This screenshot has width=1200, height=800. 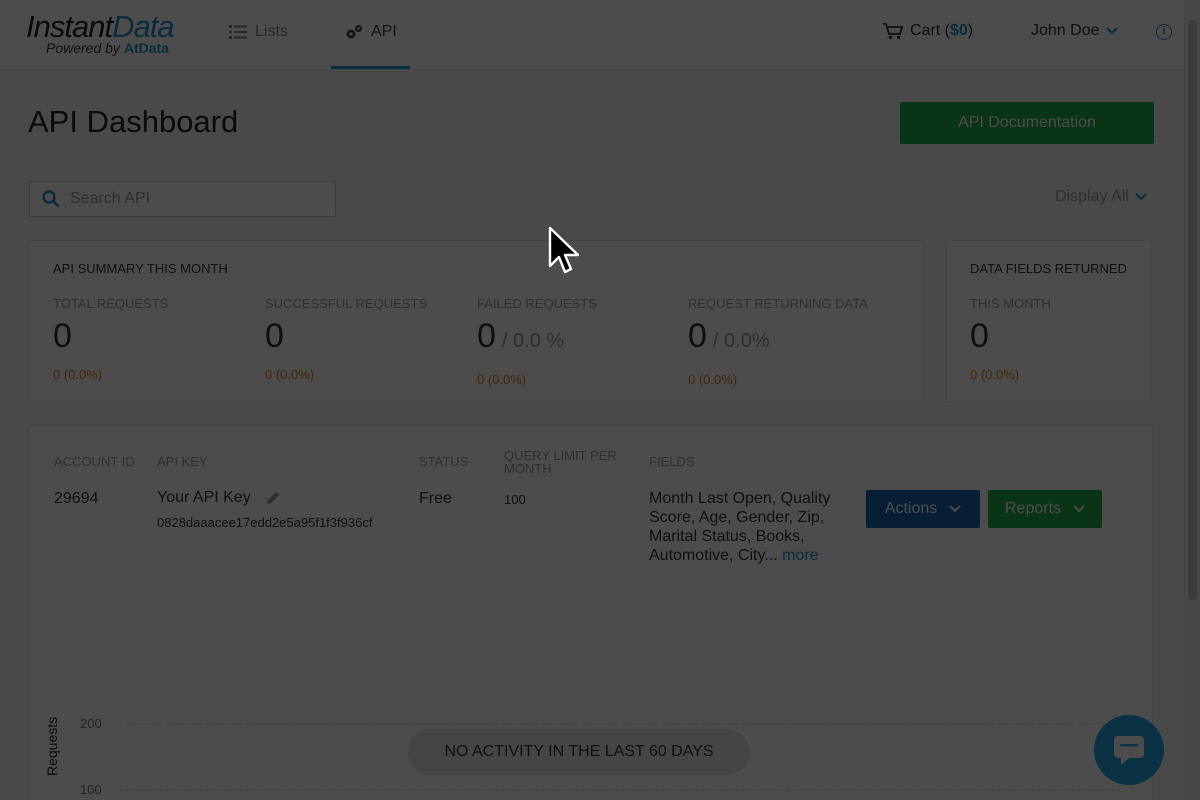 What do you see at coordinates (1164, 32) in the screenshot?
I see `help-icon: i` at bounding box center [1164, 32].